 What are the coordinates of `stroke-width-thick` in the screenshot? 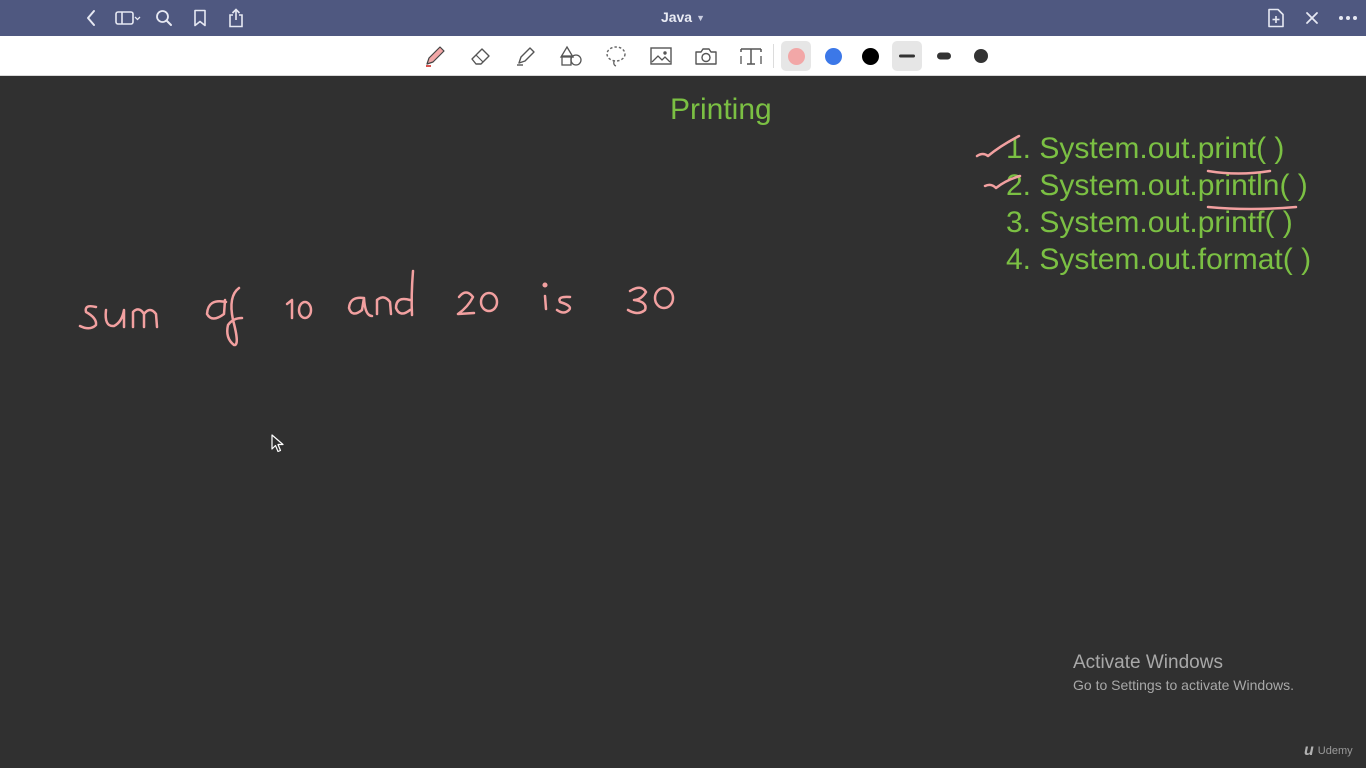 It's located at (981, 56).